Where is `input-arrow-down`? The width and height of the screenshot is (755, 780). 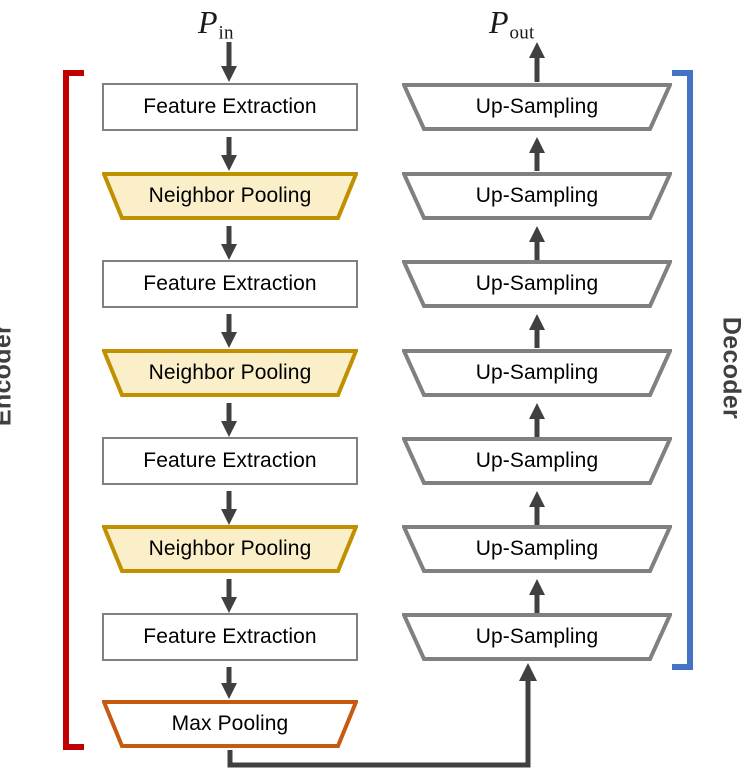
input-arrow-down is located at coordinates (229, 62).